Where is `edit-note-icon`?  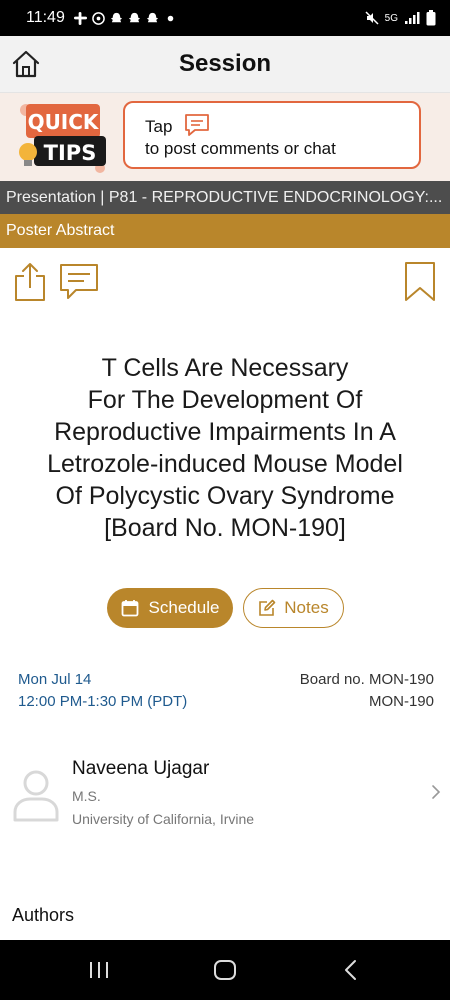 edit-note-icon is located at coordinates (267, 607).